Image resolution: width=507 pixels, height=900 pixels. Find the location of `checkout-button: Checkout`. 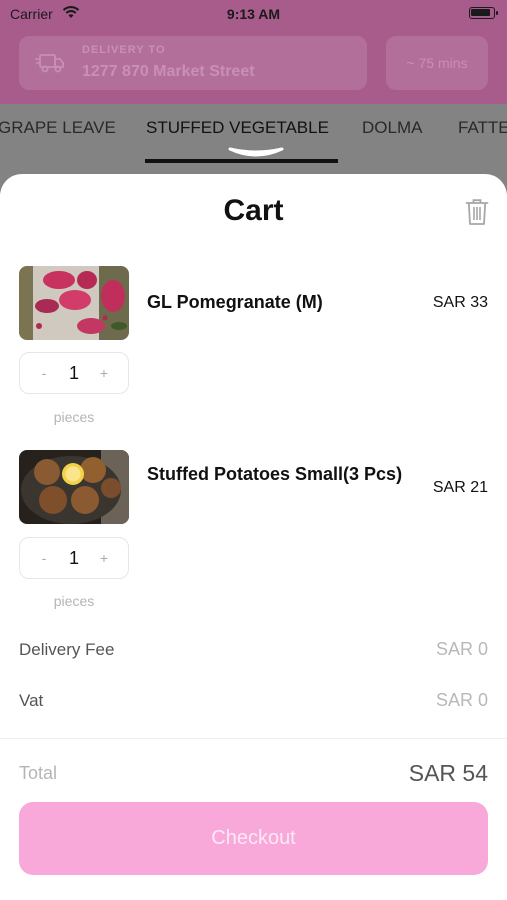

checkout-button: Checkout is located at coordinates (253, 838).